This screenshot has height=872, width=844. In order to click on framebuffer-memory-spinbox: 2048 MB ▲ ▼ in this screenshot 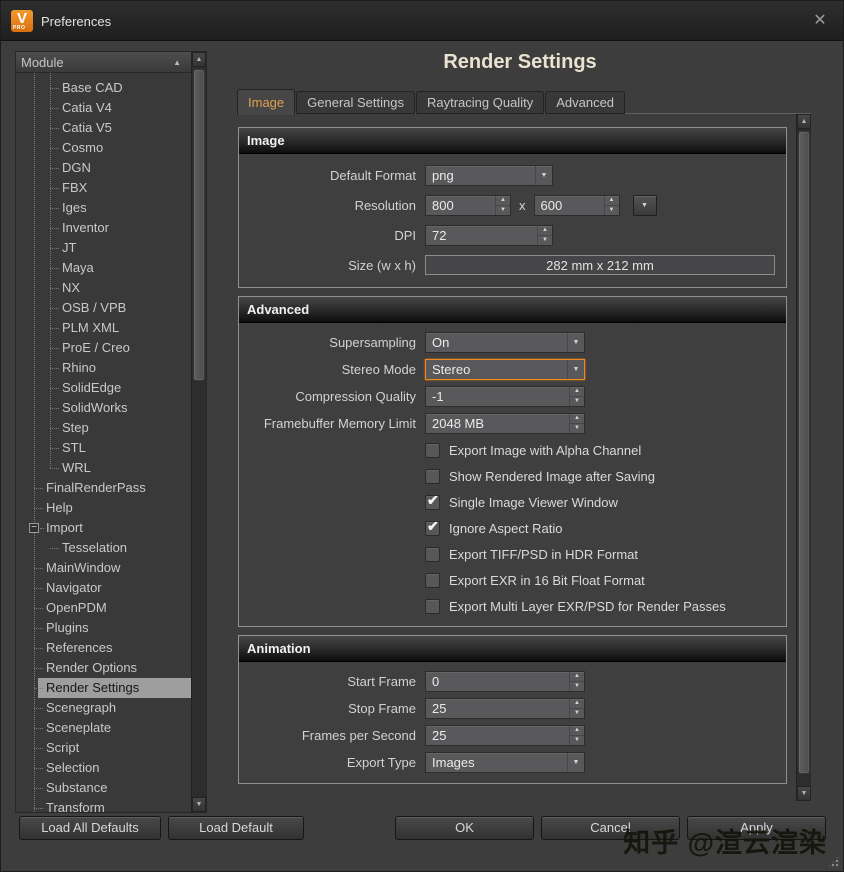, I will do `click(505, 423)`.